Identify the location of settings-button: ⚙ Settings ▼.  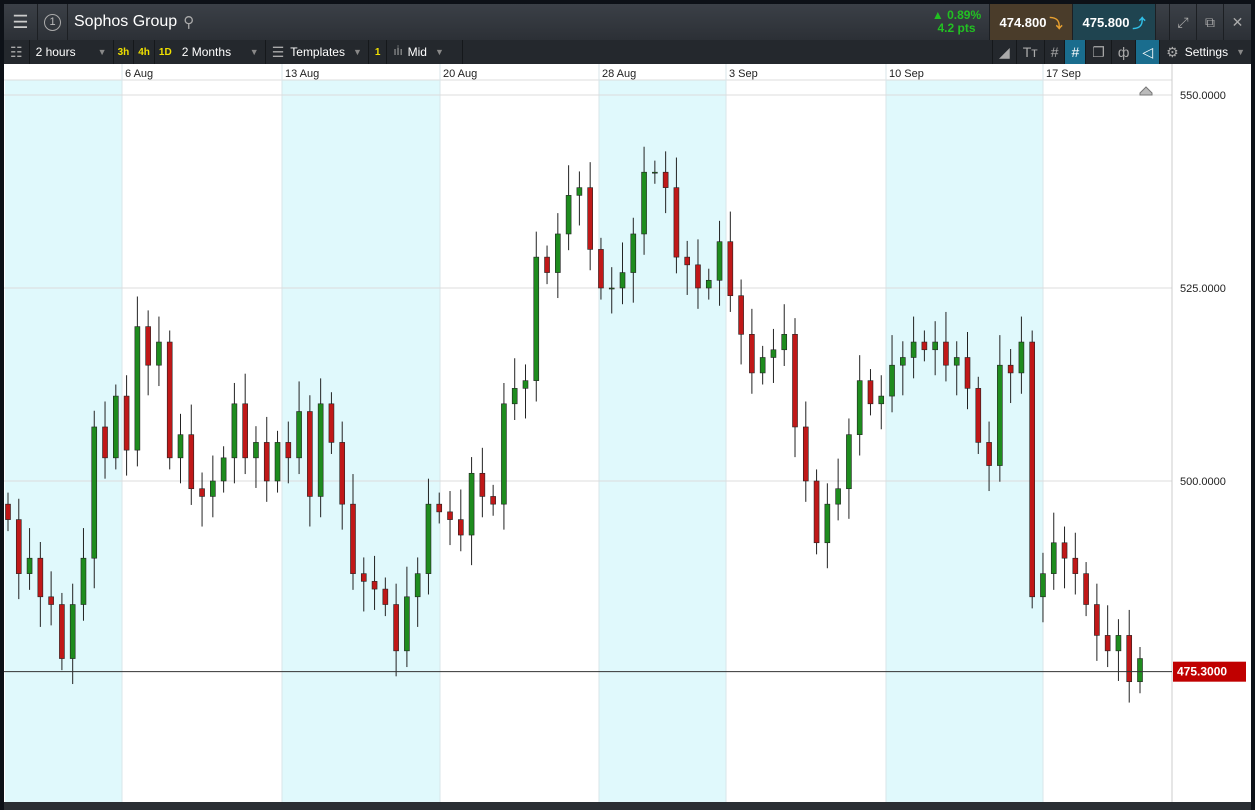
(1205, 52).